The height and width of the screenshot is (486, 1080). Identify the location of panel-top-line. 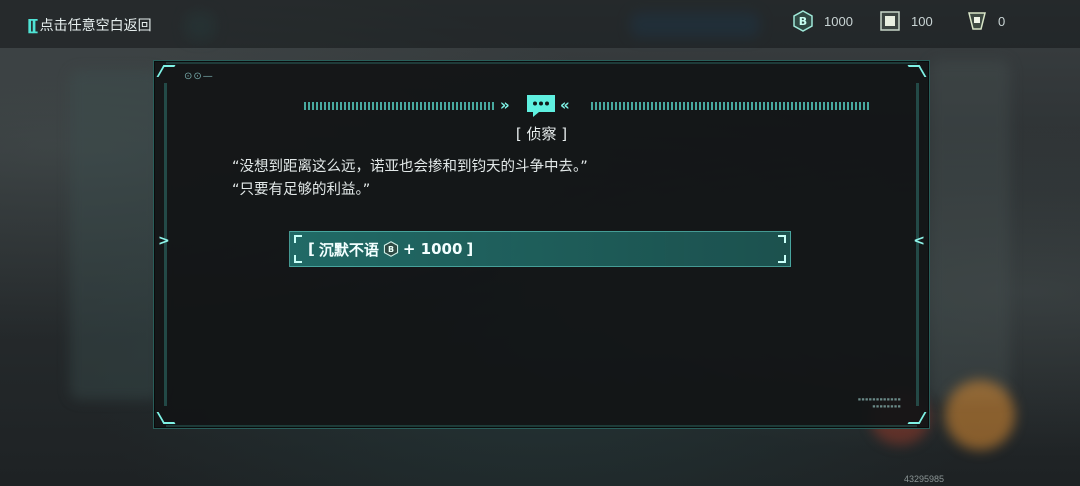
(541, 63).